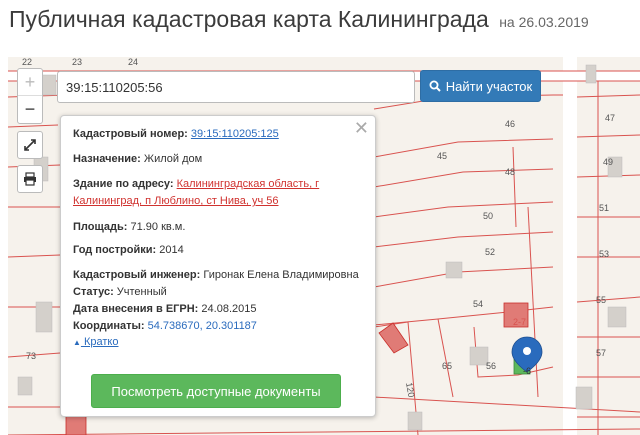 This screenshot has height=435, width=640. I want to click on printer-icon, so click(30, 179).